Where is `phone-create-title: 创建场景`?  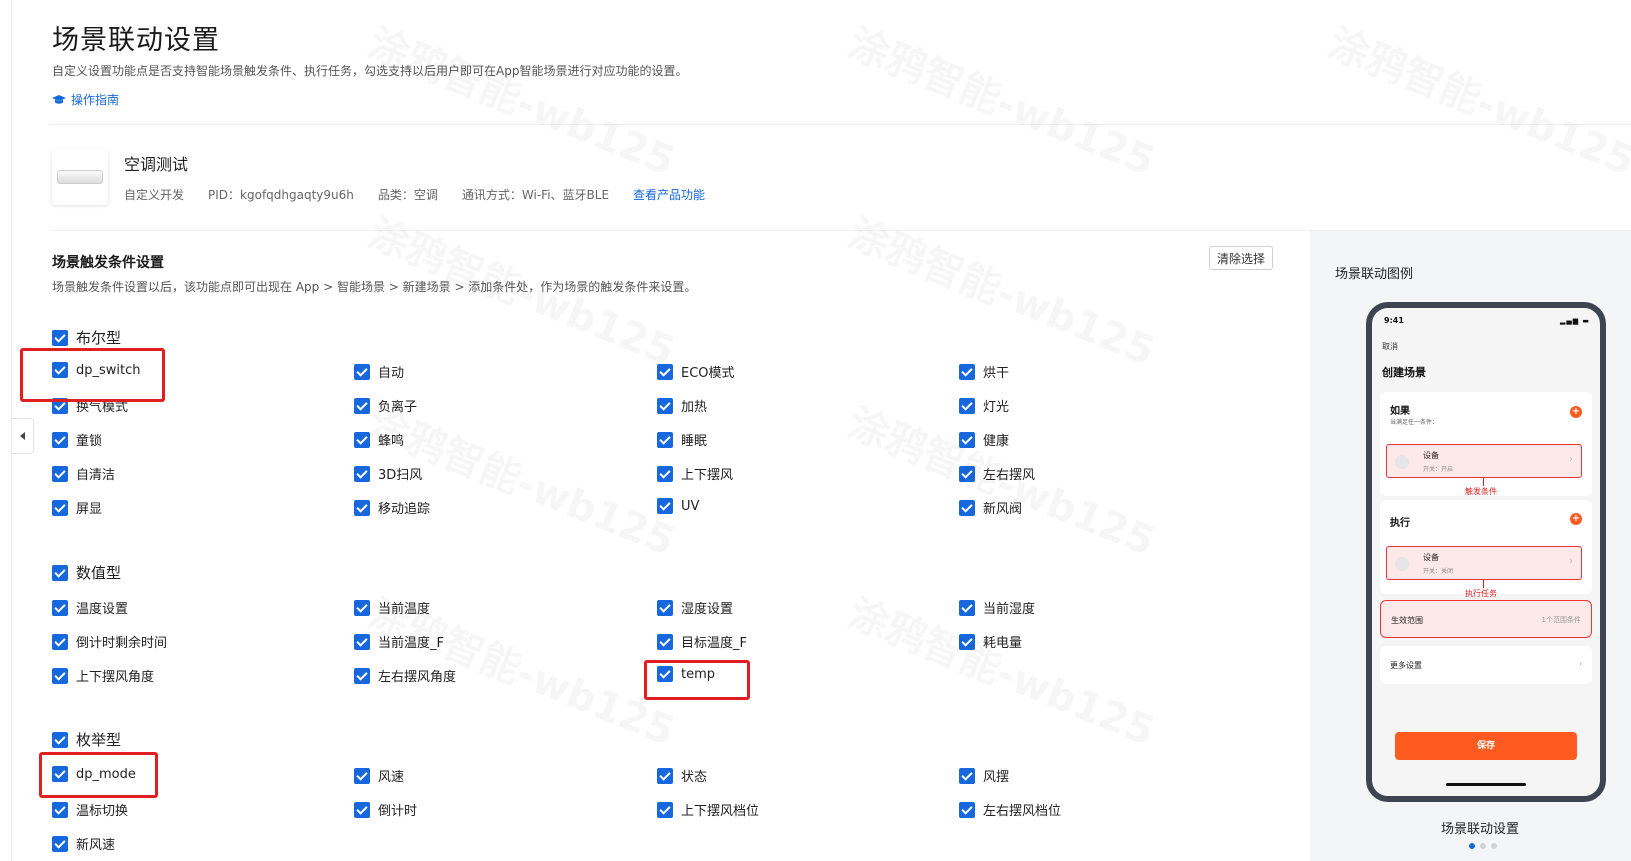 phone-create-title: 创建场景 is located at coordinates (1404, 372).